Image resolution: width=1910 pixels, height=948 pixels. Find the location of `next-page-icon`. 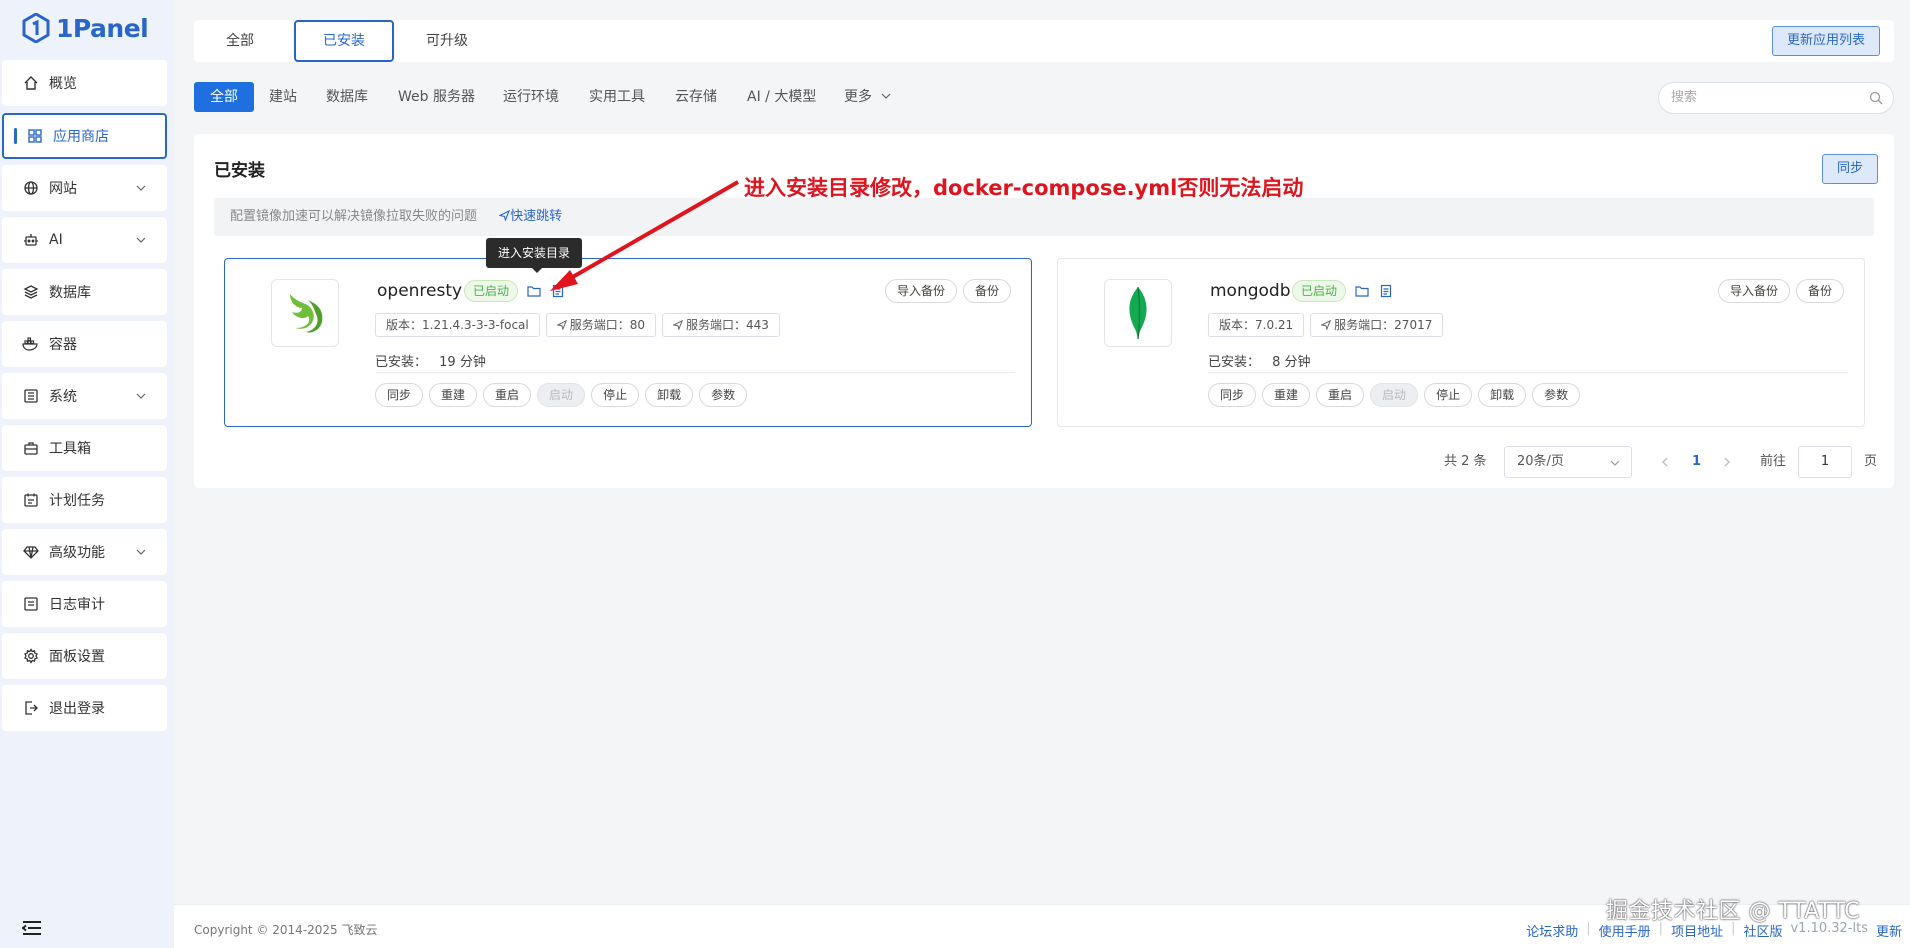

next-page-icon is located at coordinates (1727, 462).